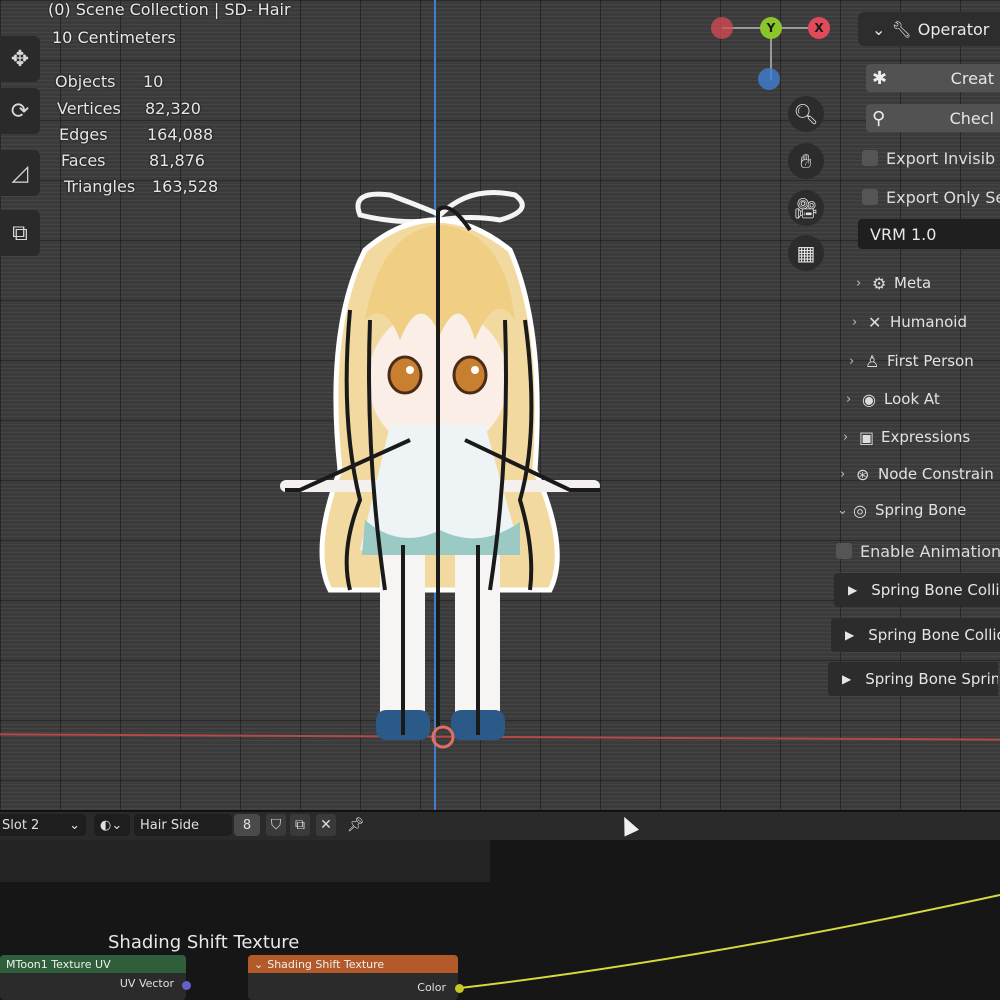 This screenshot has width=1000, height=1000. What do you see at coordinates (923, 399) in the screenshot?
I see `section-look-at: › ◉ Look At` at bounding box center [923, 399].